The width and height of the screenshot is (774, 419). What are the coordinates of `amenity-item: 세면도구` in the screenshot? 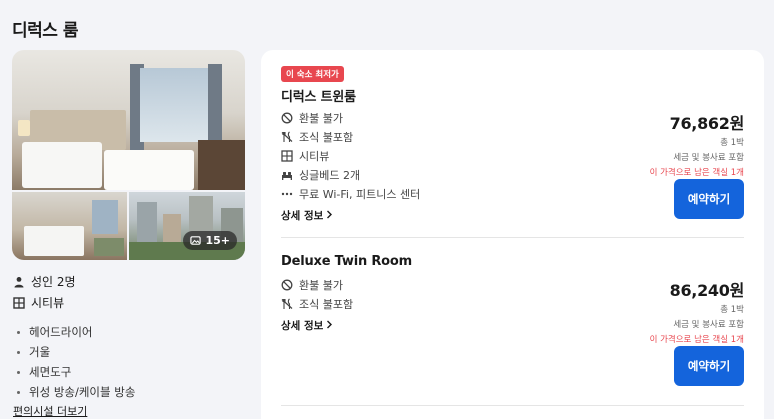 It's located at (76, 372).